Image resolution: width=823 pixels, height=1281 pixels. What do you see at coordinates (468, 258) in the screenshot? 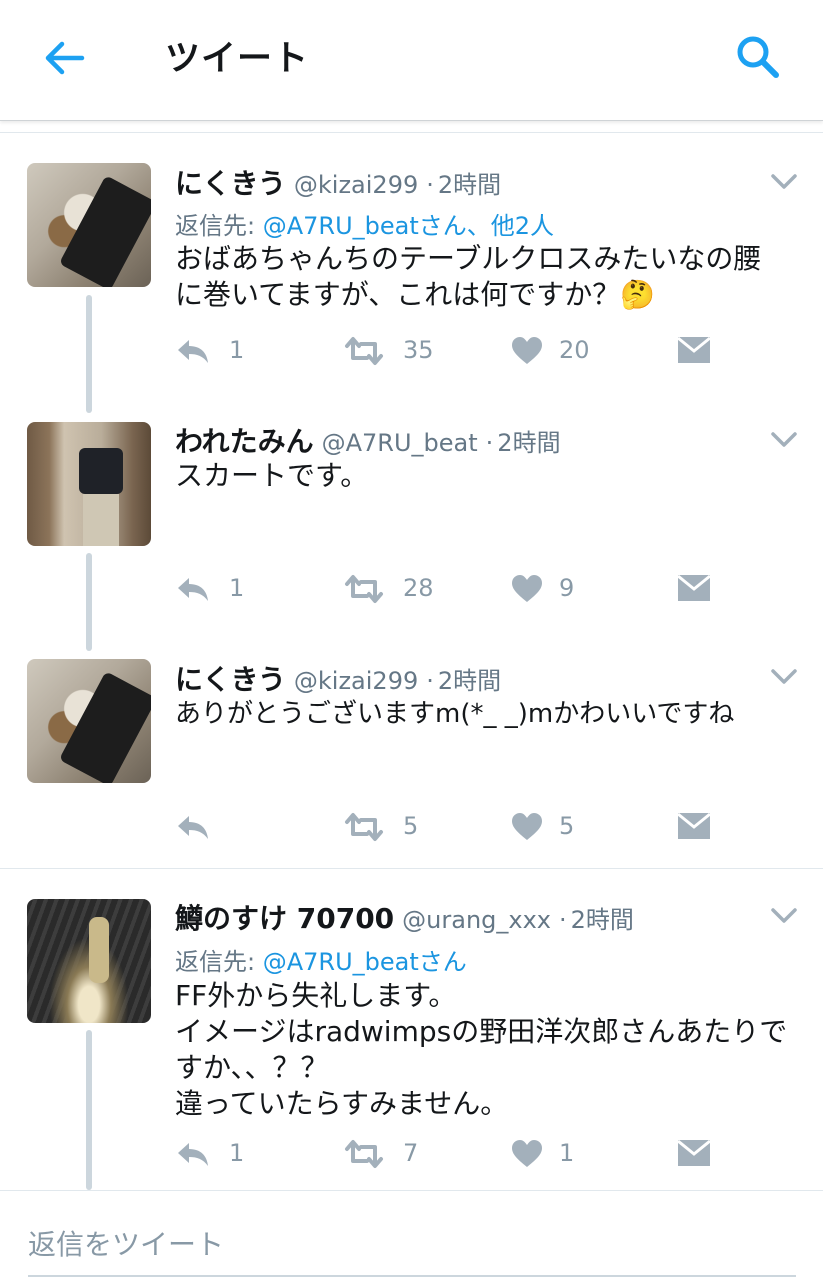
I see `tweet-text-line: おばあちゃんちのテーブルクロスみたいなの腰` at bounding box center [468, 258].